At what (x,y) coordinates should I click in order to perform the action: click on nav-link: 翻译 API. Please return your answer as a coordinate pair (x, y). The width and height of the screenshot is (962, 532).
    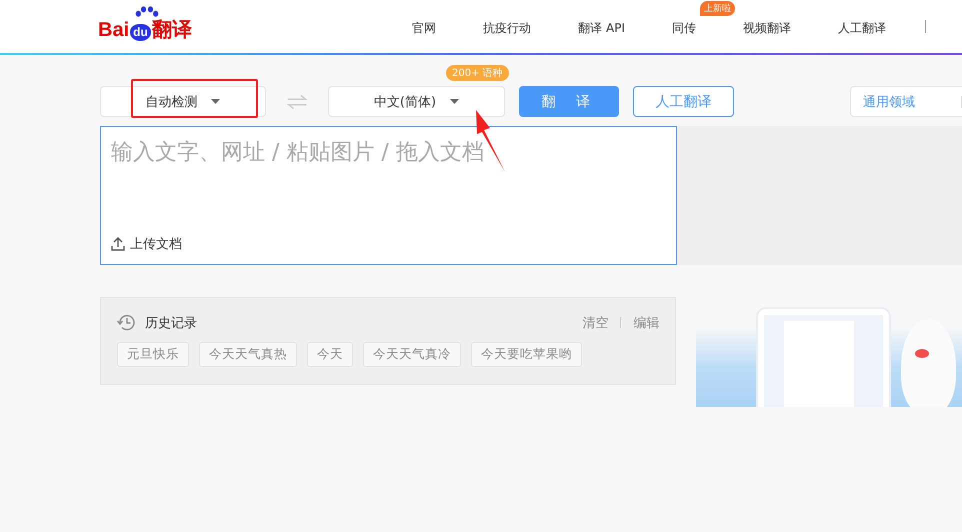
    Looking at the image, I should click on (601, 28).